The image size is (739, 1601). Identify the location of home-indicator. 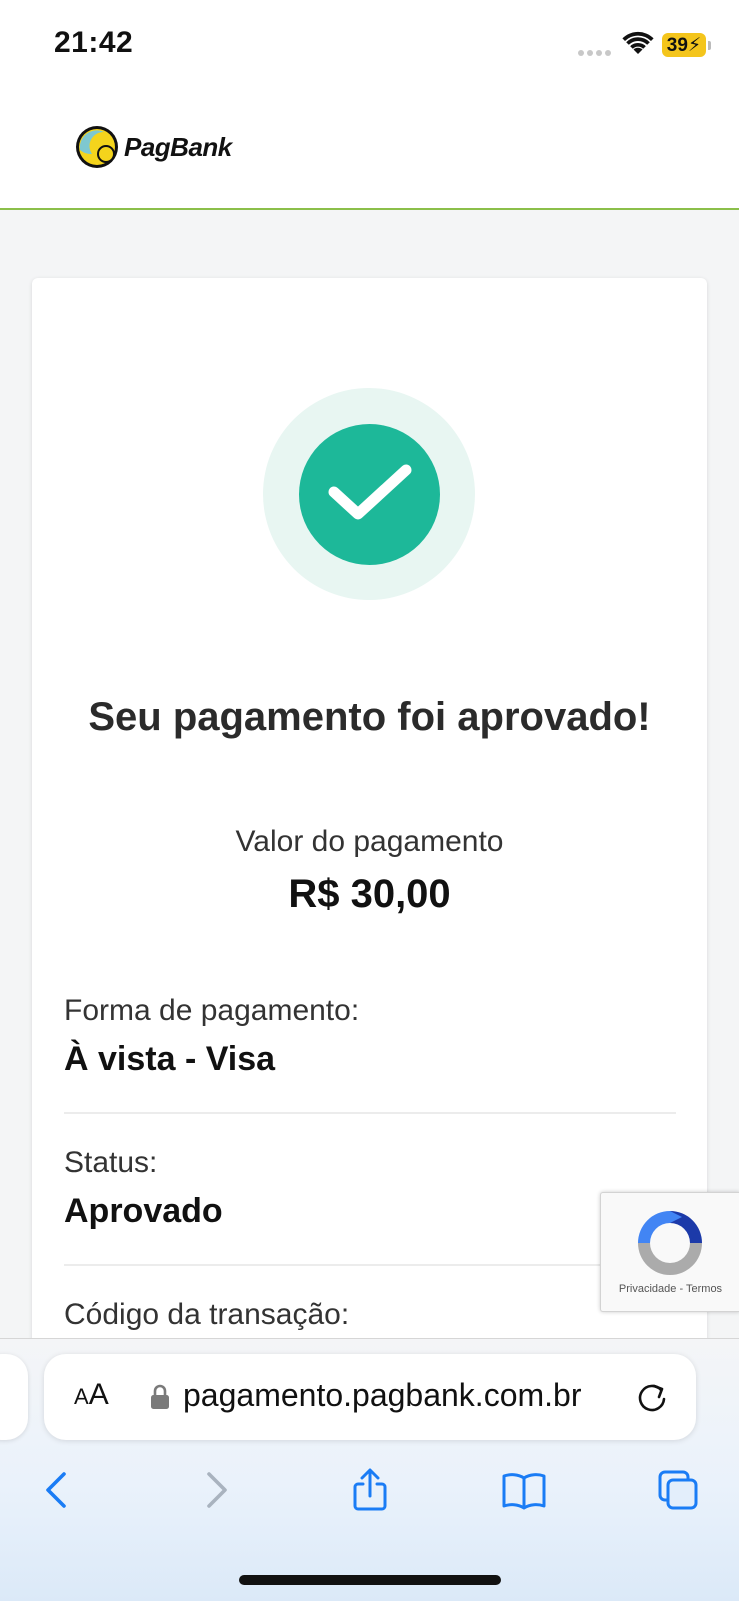
(370, 1580).